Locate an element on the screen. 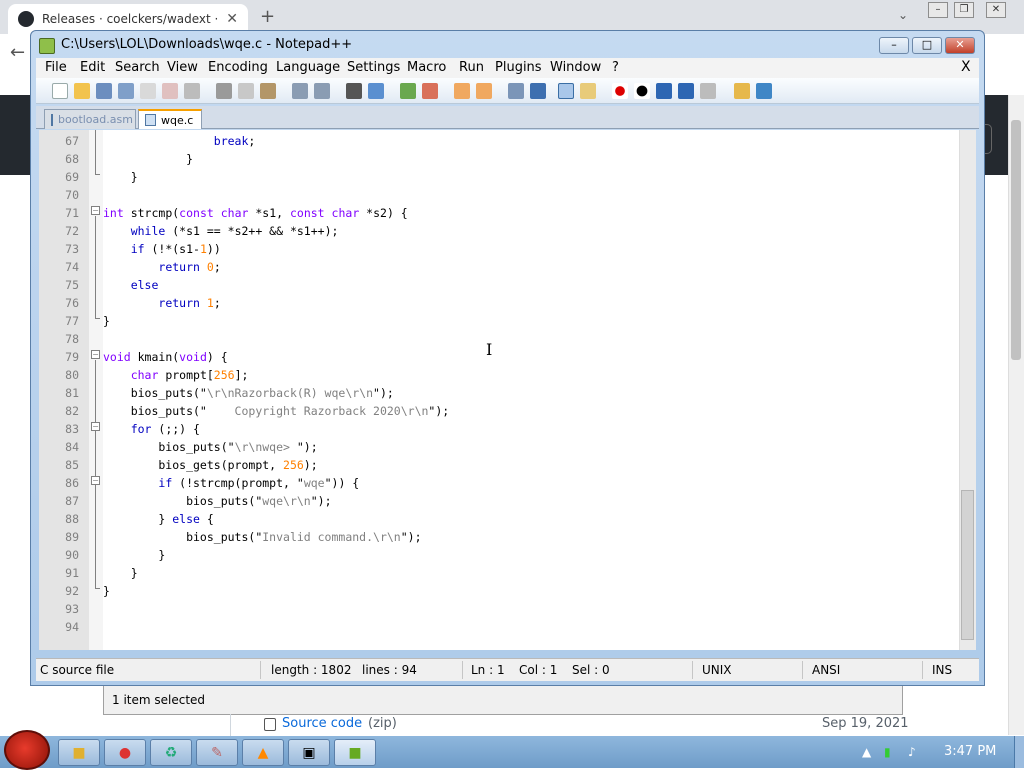 The height and width of the screenshot is (770, 1024). source-code-link: Source code is located at coordinates (322, 723).